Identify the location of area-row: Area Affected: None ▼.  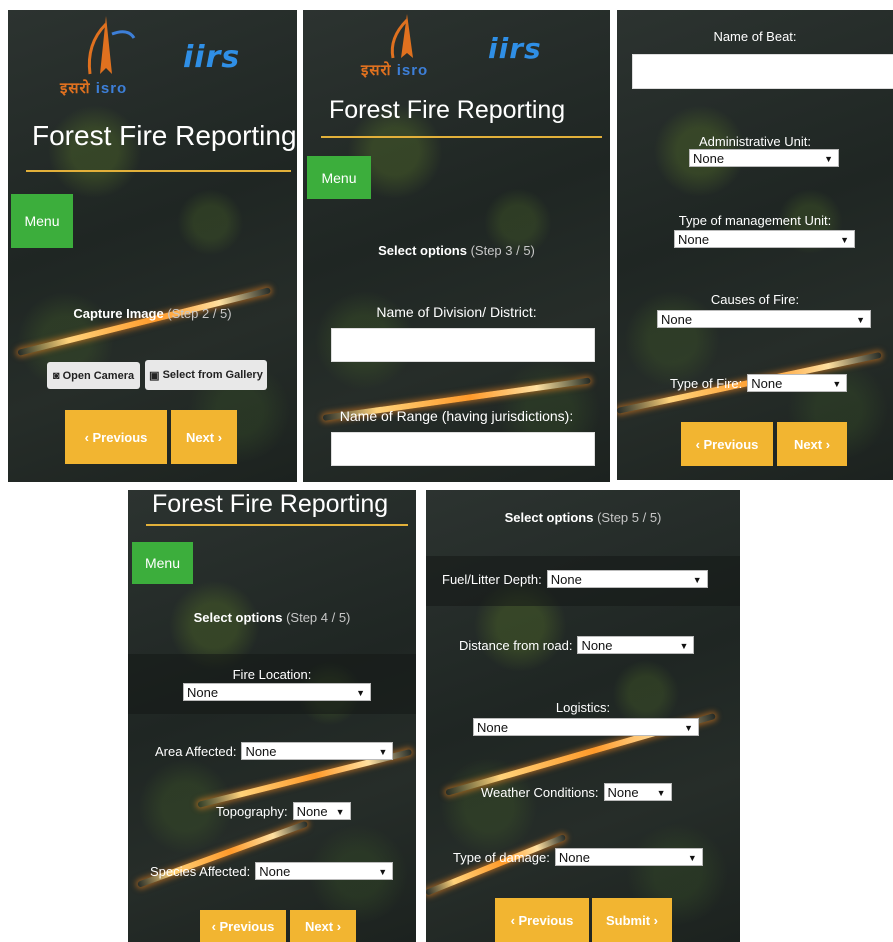
(274, 751).